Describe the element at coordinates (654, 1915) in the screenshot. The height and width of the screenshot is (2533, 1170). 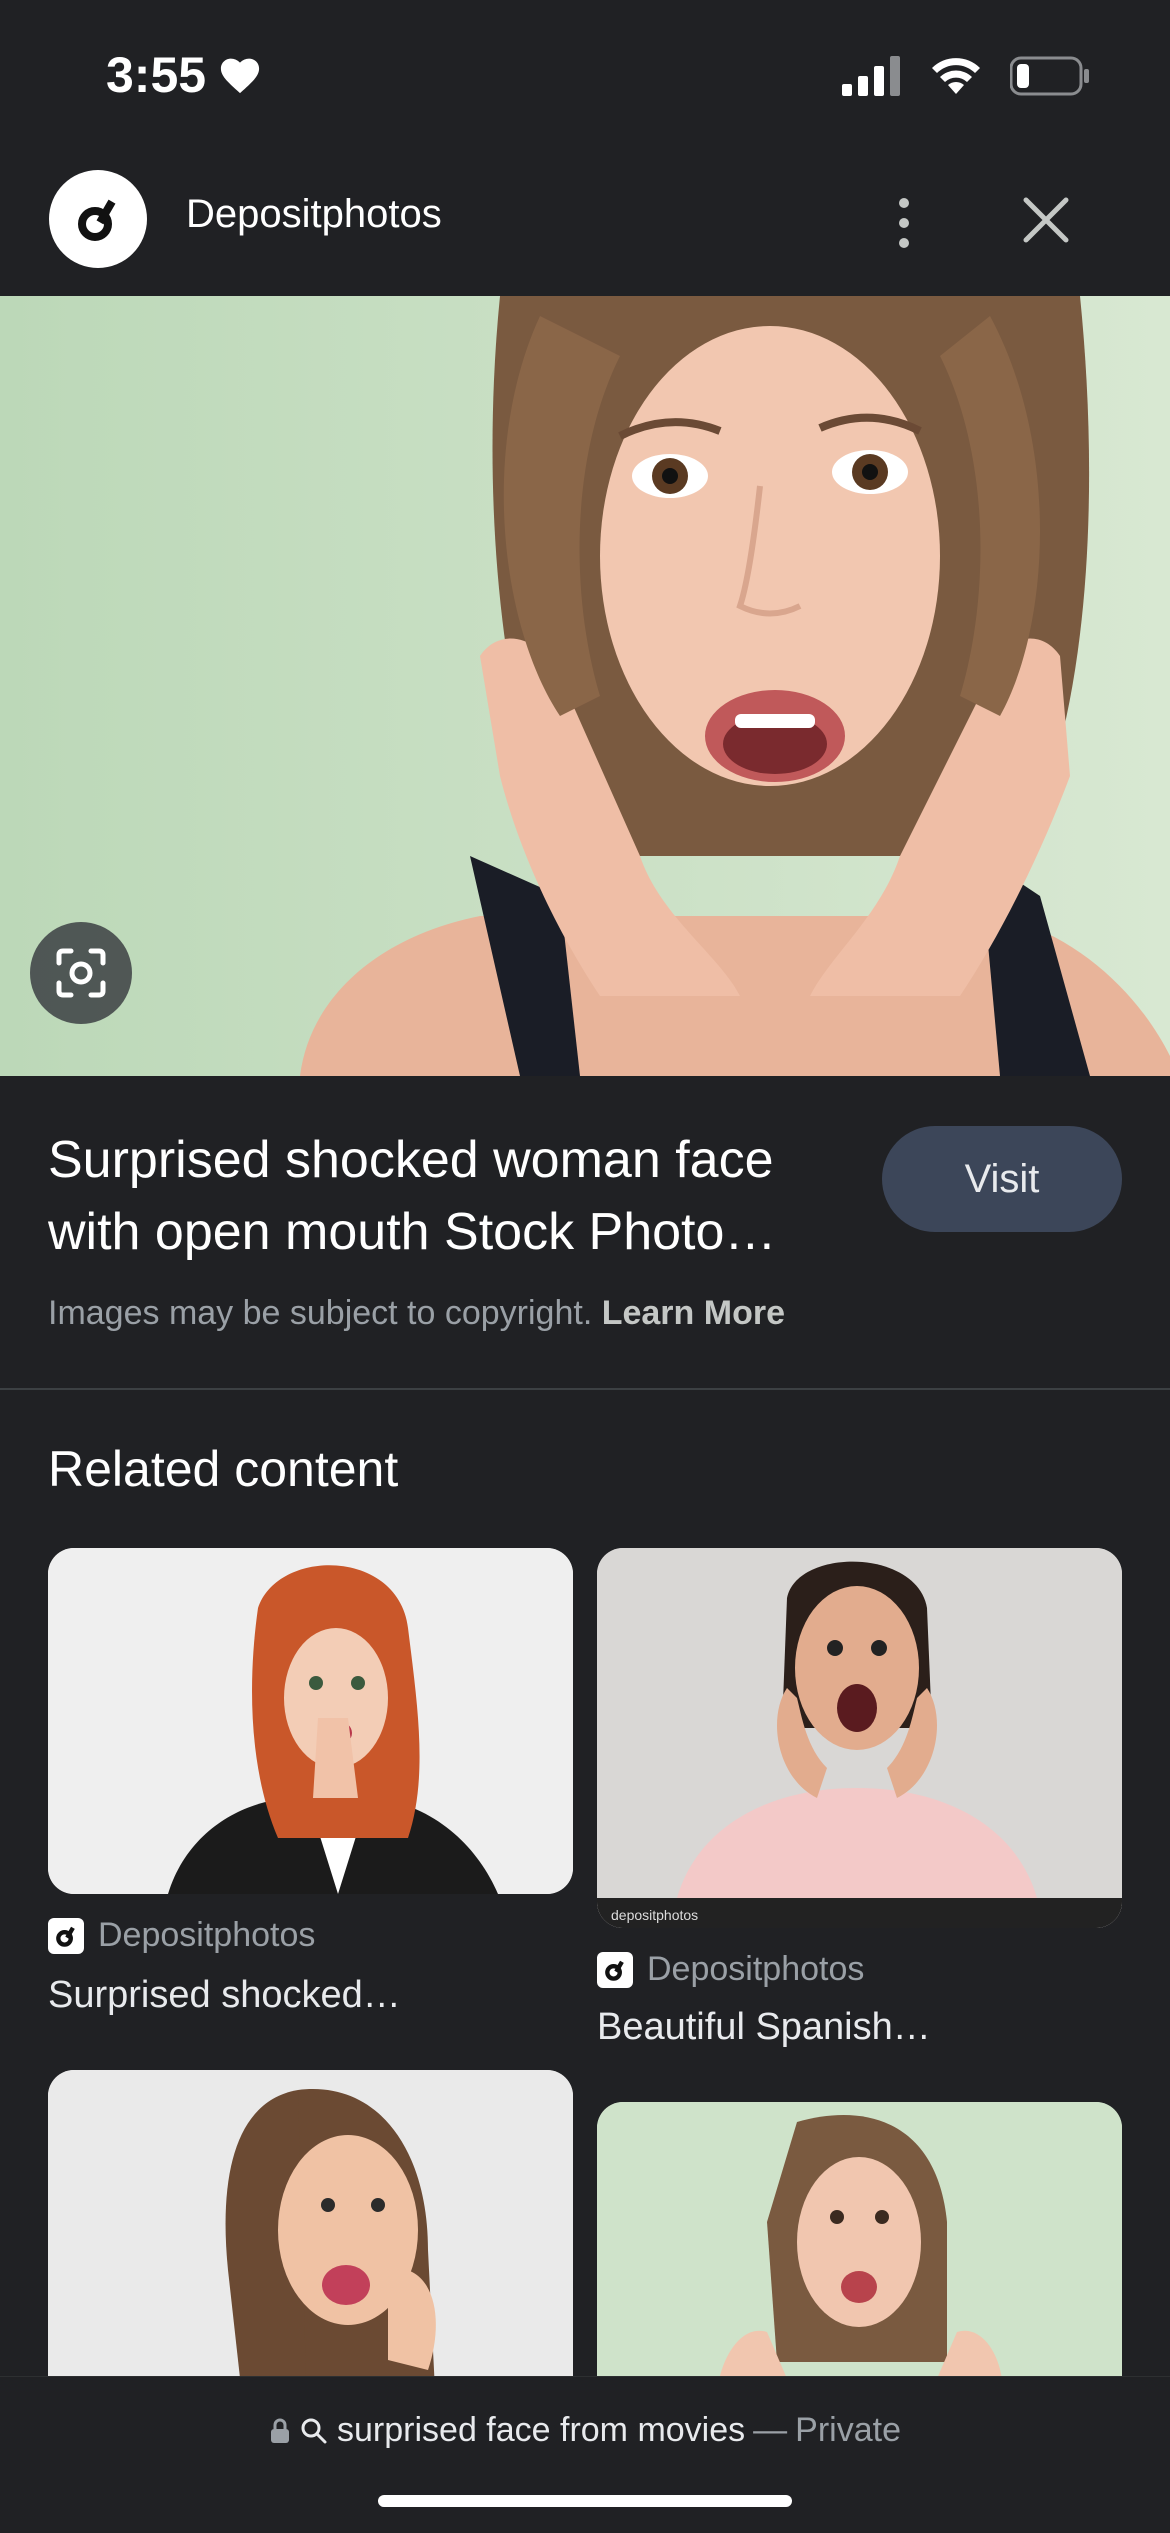
I see `svg-text: depositphotos` at that location.